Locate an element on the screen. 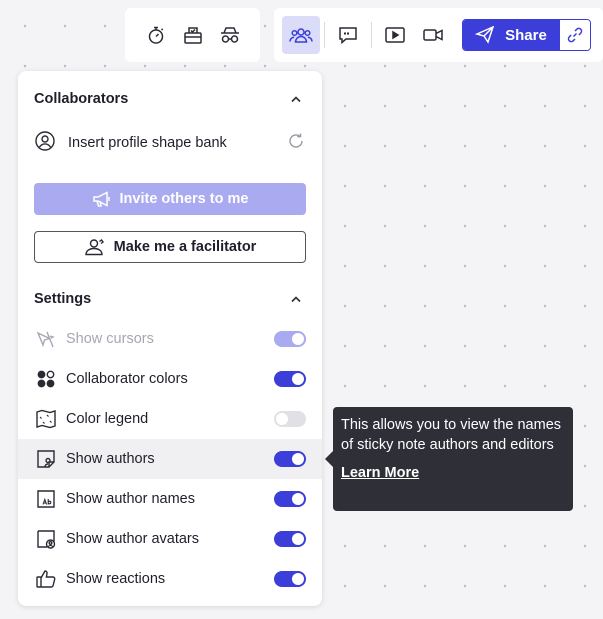 This screenshot has width=603, height=619. setting-row-collaborator-colors: Collaborator colors is located at coordinates (170, 379).